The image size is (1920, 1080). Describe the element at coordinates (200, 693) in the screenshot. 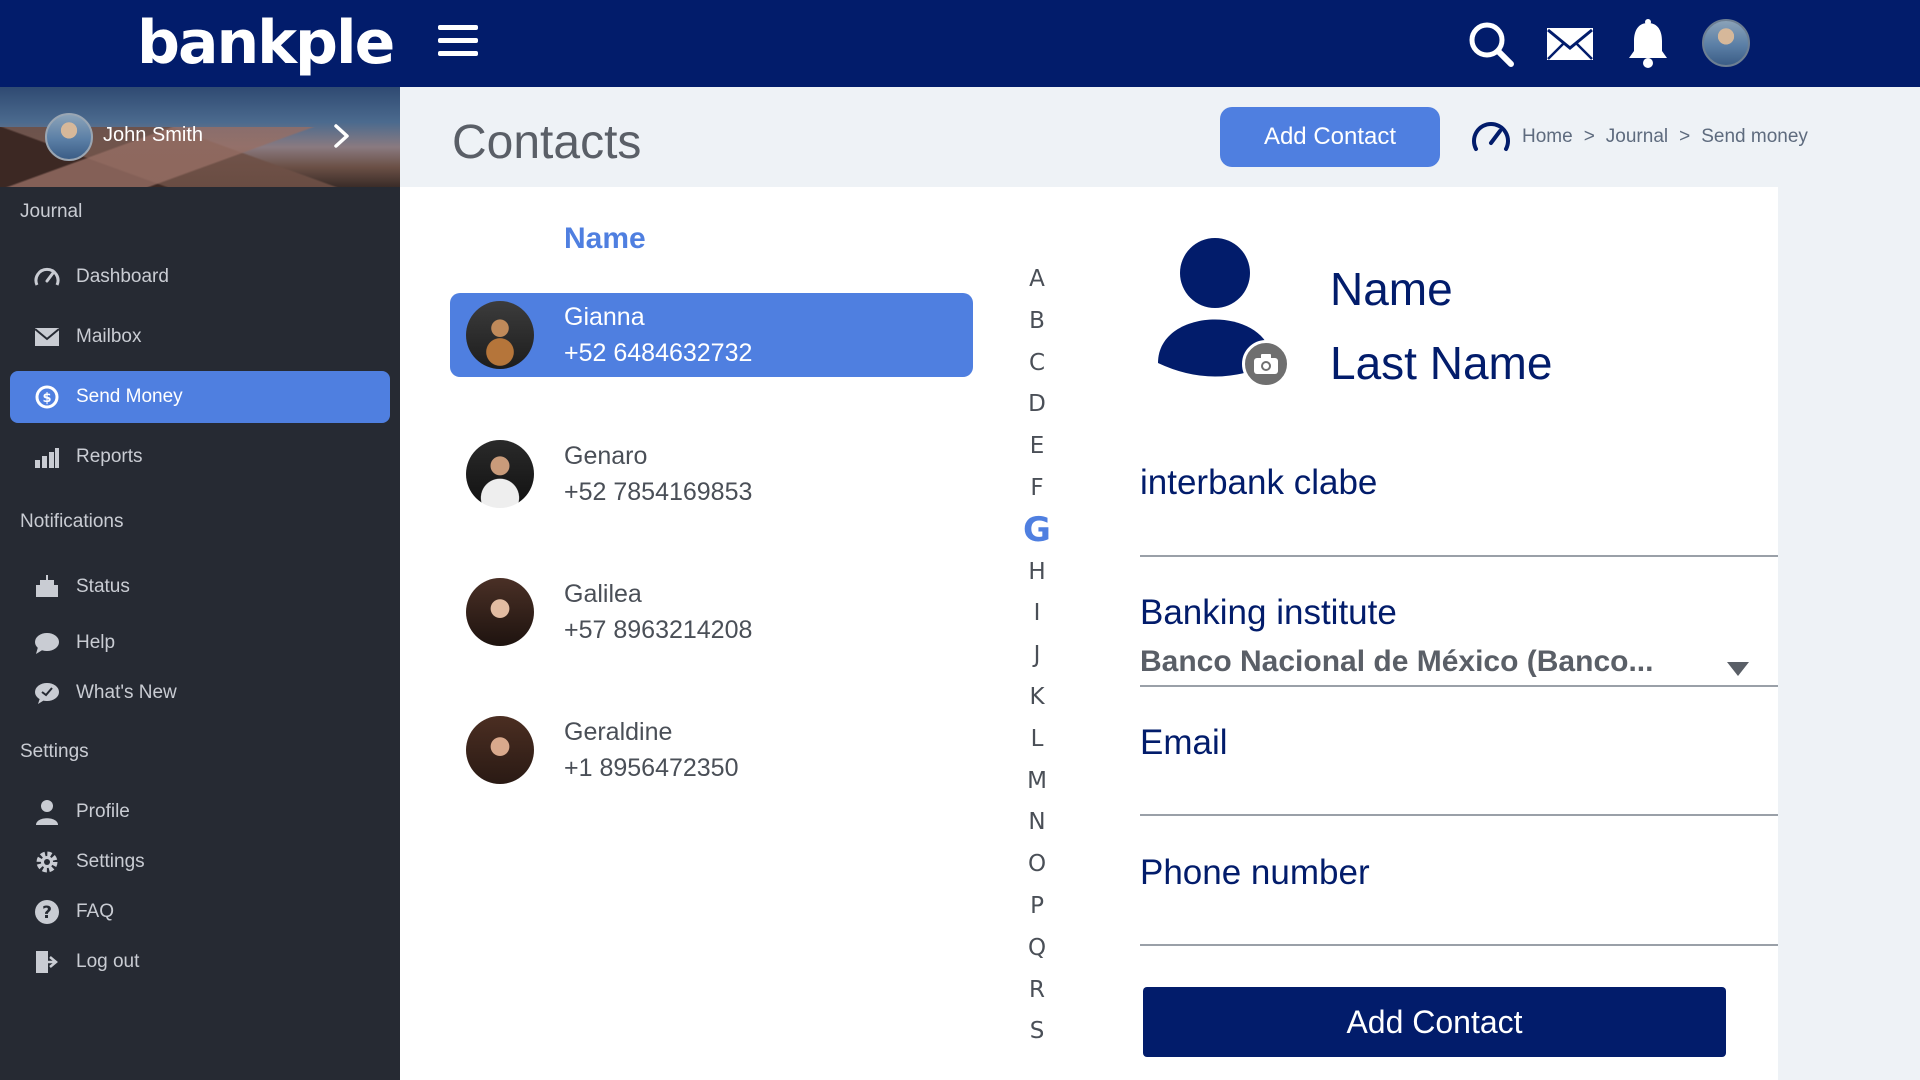

I see `sidebar-item-whats-new: What's New` at that location.